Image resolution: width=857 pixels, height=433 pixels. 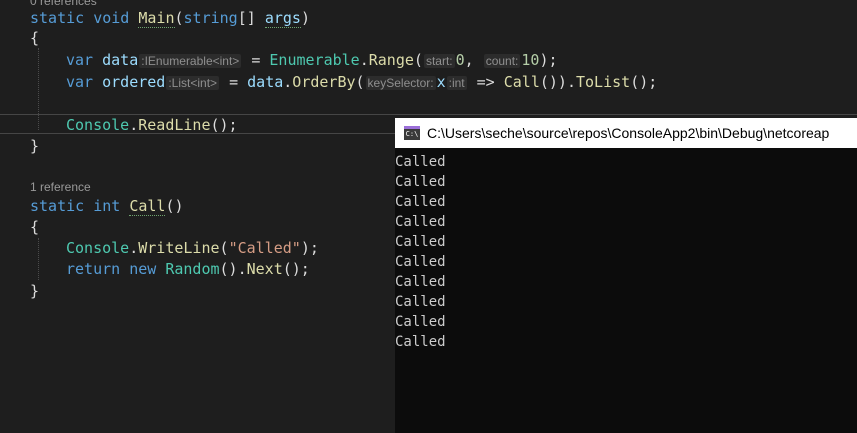 What do you see at coordinates (93, 269) in the screenshot?
I see `keyword: return` at bounding box center [93, 269].